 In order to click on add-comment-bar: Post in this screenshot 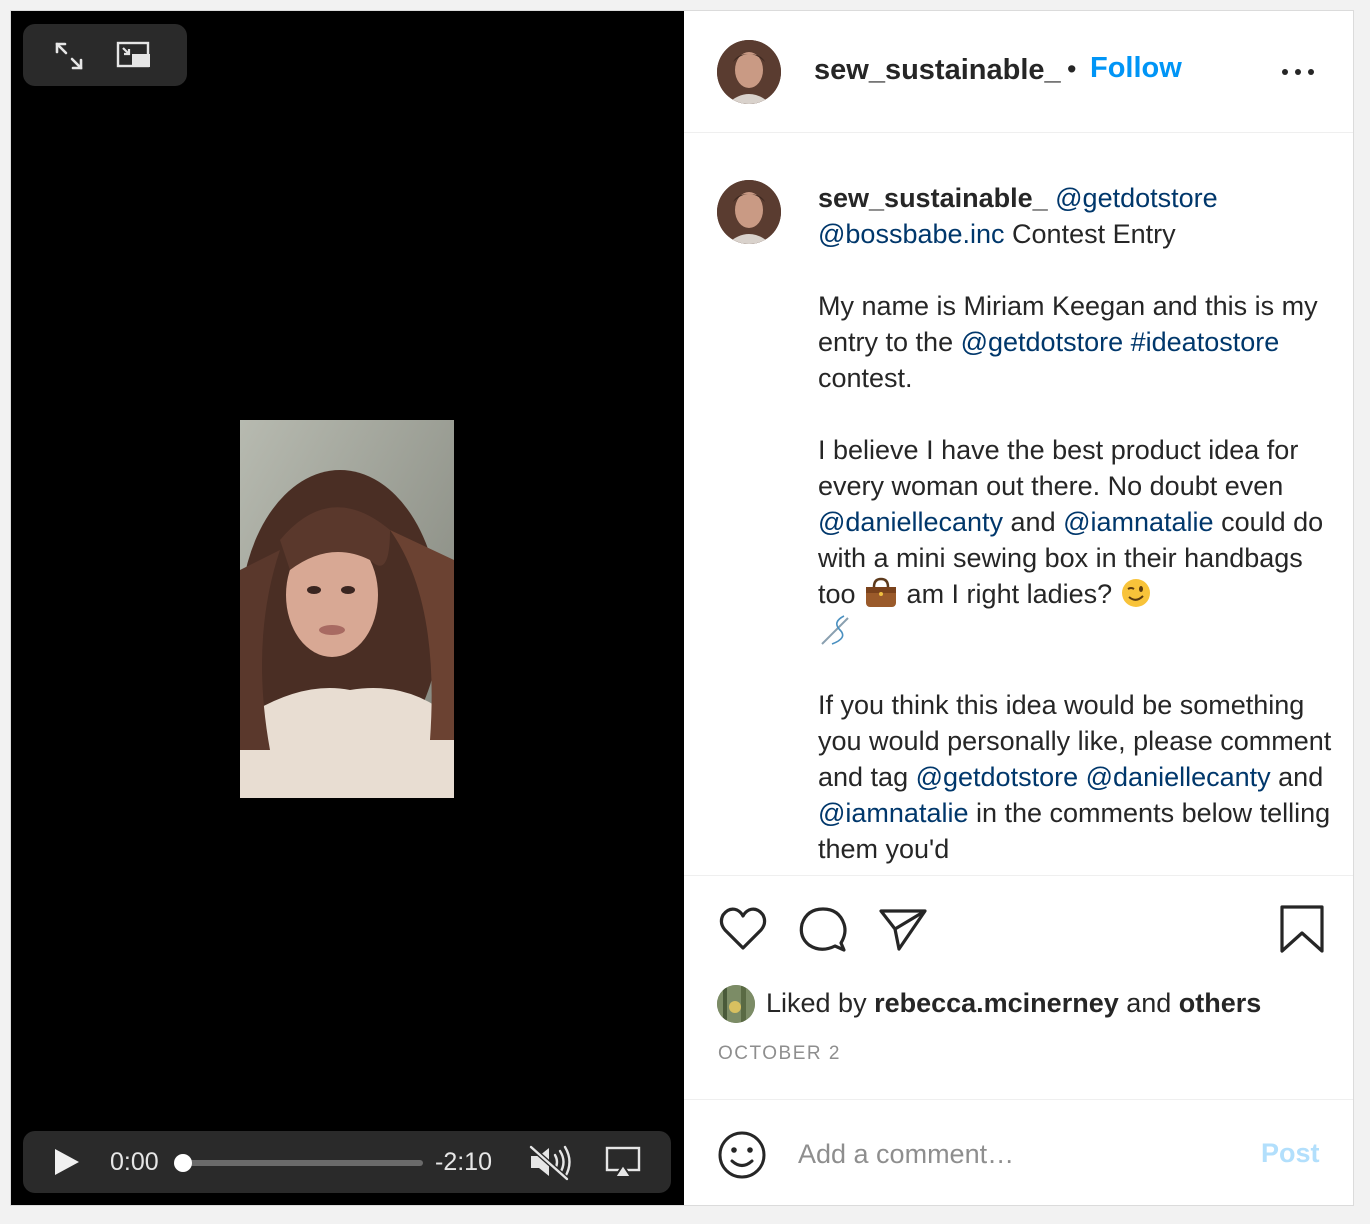, I will do `click(1018, 1152)`.